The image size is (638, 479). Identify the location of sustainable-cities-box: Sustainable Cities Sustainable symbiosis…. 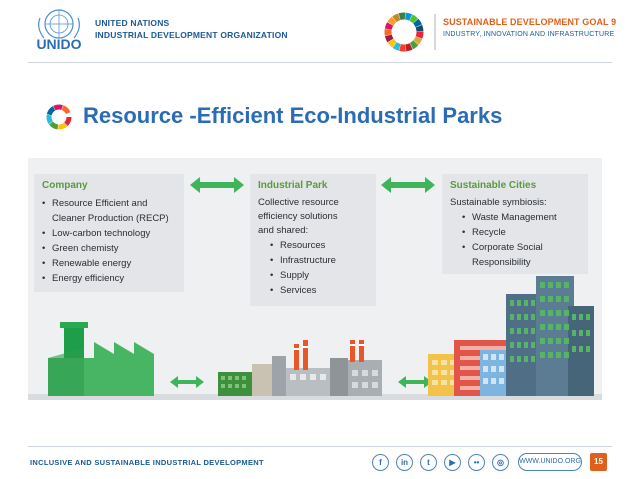
(515, 224).